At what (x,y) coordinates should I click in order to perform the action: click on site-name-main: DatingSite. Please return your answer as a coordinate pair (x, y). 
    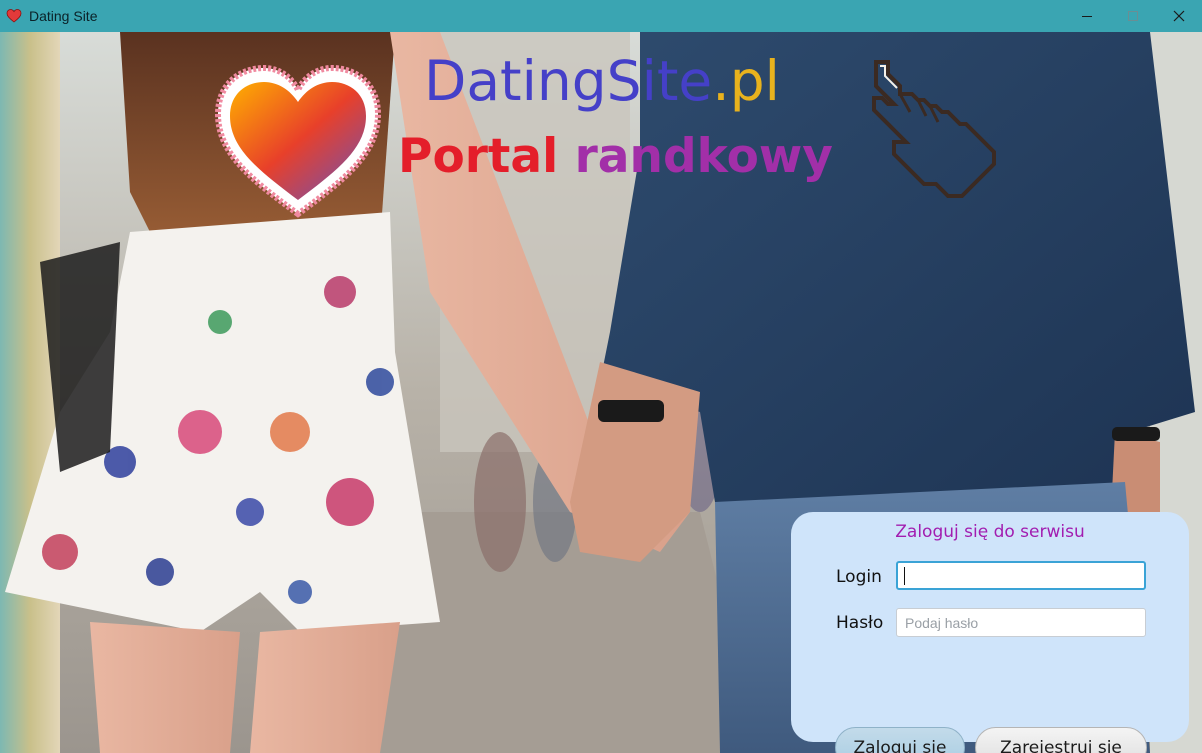
    Looking at the image, I should click on (568, 81).